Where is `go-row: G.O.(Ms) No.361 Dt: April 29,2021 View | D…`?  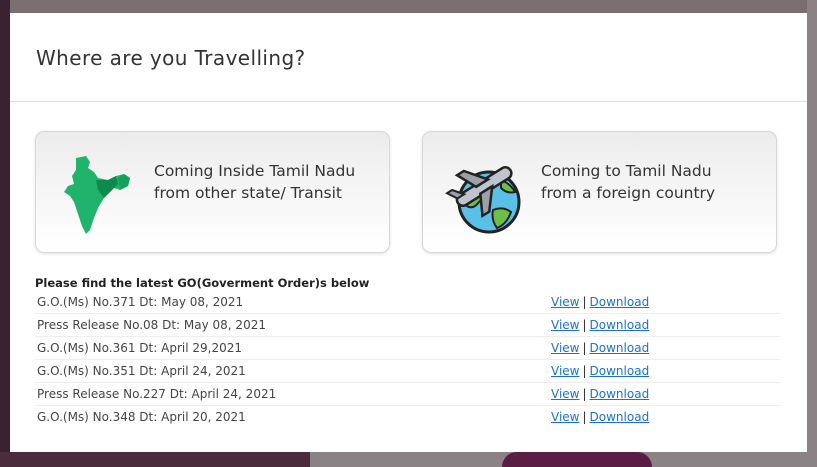
go-row: G.O.(Ms) No.361 Dt: April 29,2021 View | D… is located at coordinates (407, 347).